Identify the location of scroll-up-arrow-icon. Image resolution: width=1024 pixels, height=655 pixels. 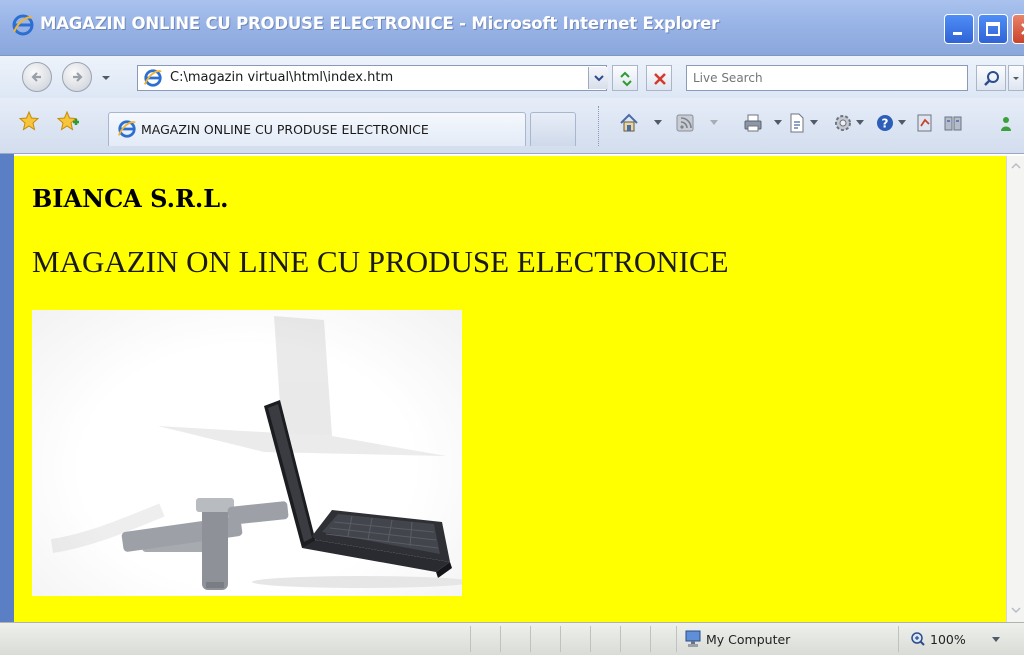
(1016, 166).